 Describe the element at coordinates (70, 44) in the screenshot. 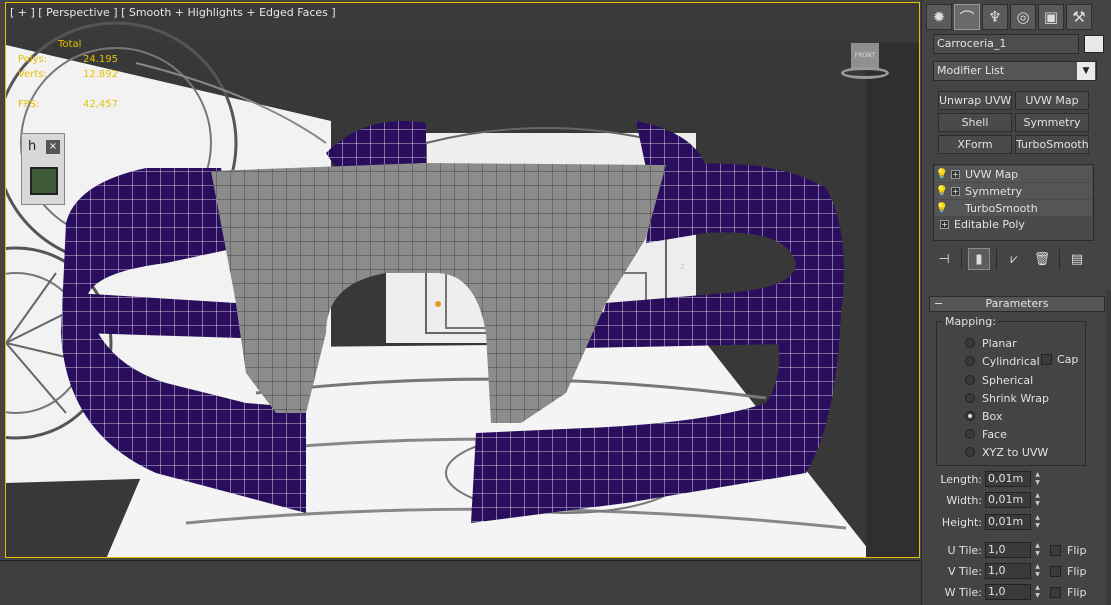

I see `stats-header: Total` at that location.